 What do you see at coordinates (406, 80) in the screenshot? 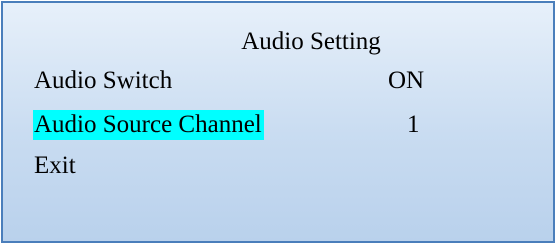
I see `audio-switch-value: ON` at bounding box center [406, 80].